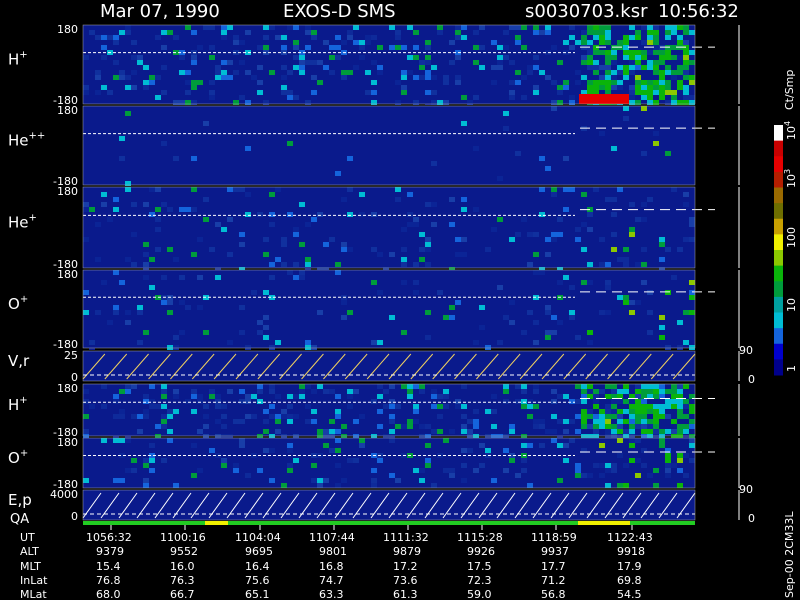 The height and width of the screenshot is (600, 800). What do you see at coordinates (480, 537) in the screenshot?
I see `footer-value: 1115:28` at bounding box center [480, 537].